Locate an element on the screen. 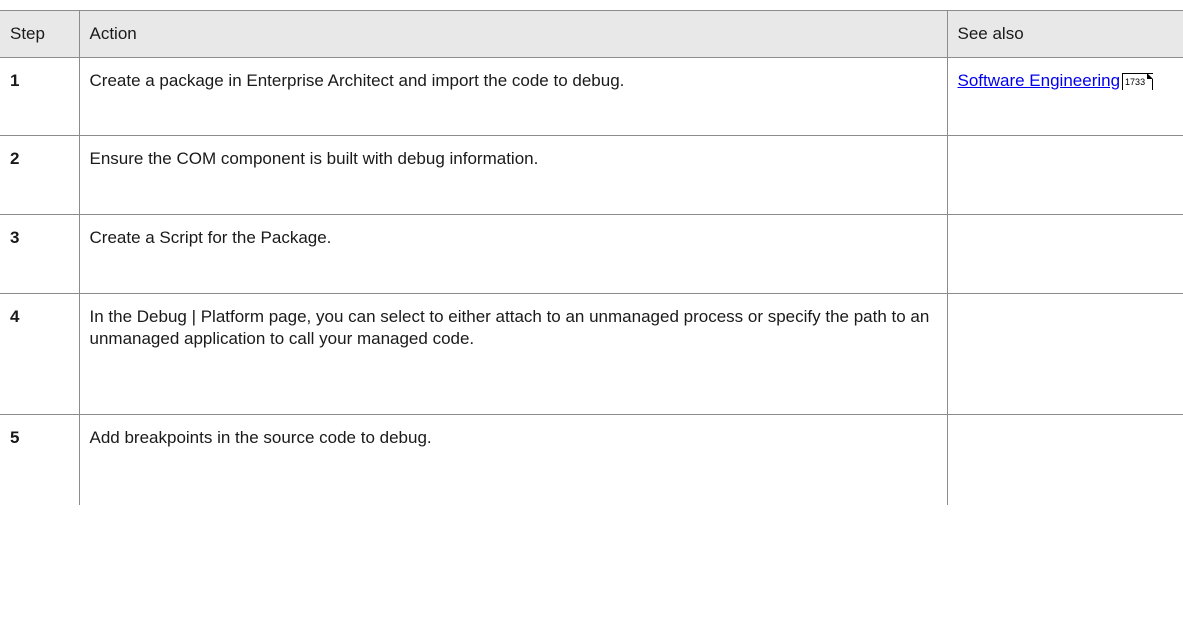 Image resolution: width=1183 pixels, height=625 pixels. action-cell: Create a Script for the Package. is located at coordinates (513, 254).